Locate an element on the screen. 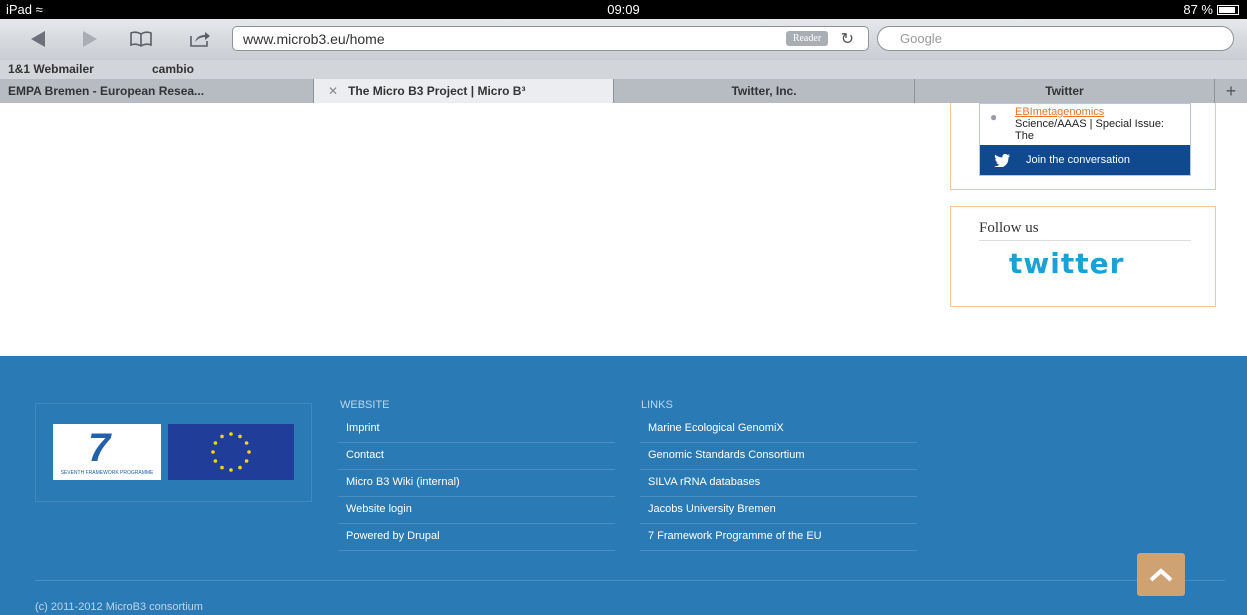  battery-percent: 87 % is located at coordinates (1198, 9).